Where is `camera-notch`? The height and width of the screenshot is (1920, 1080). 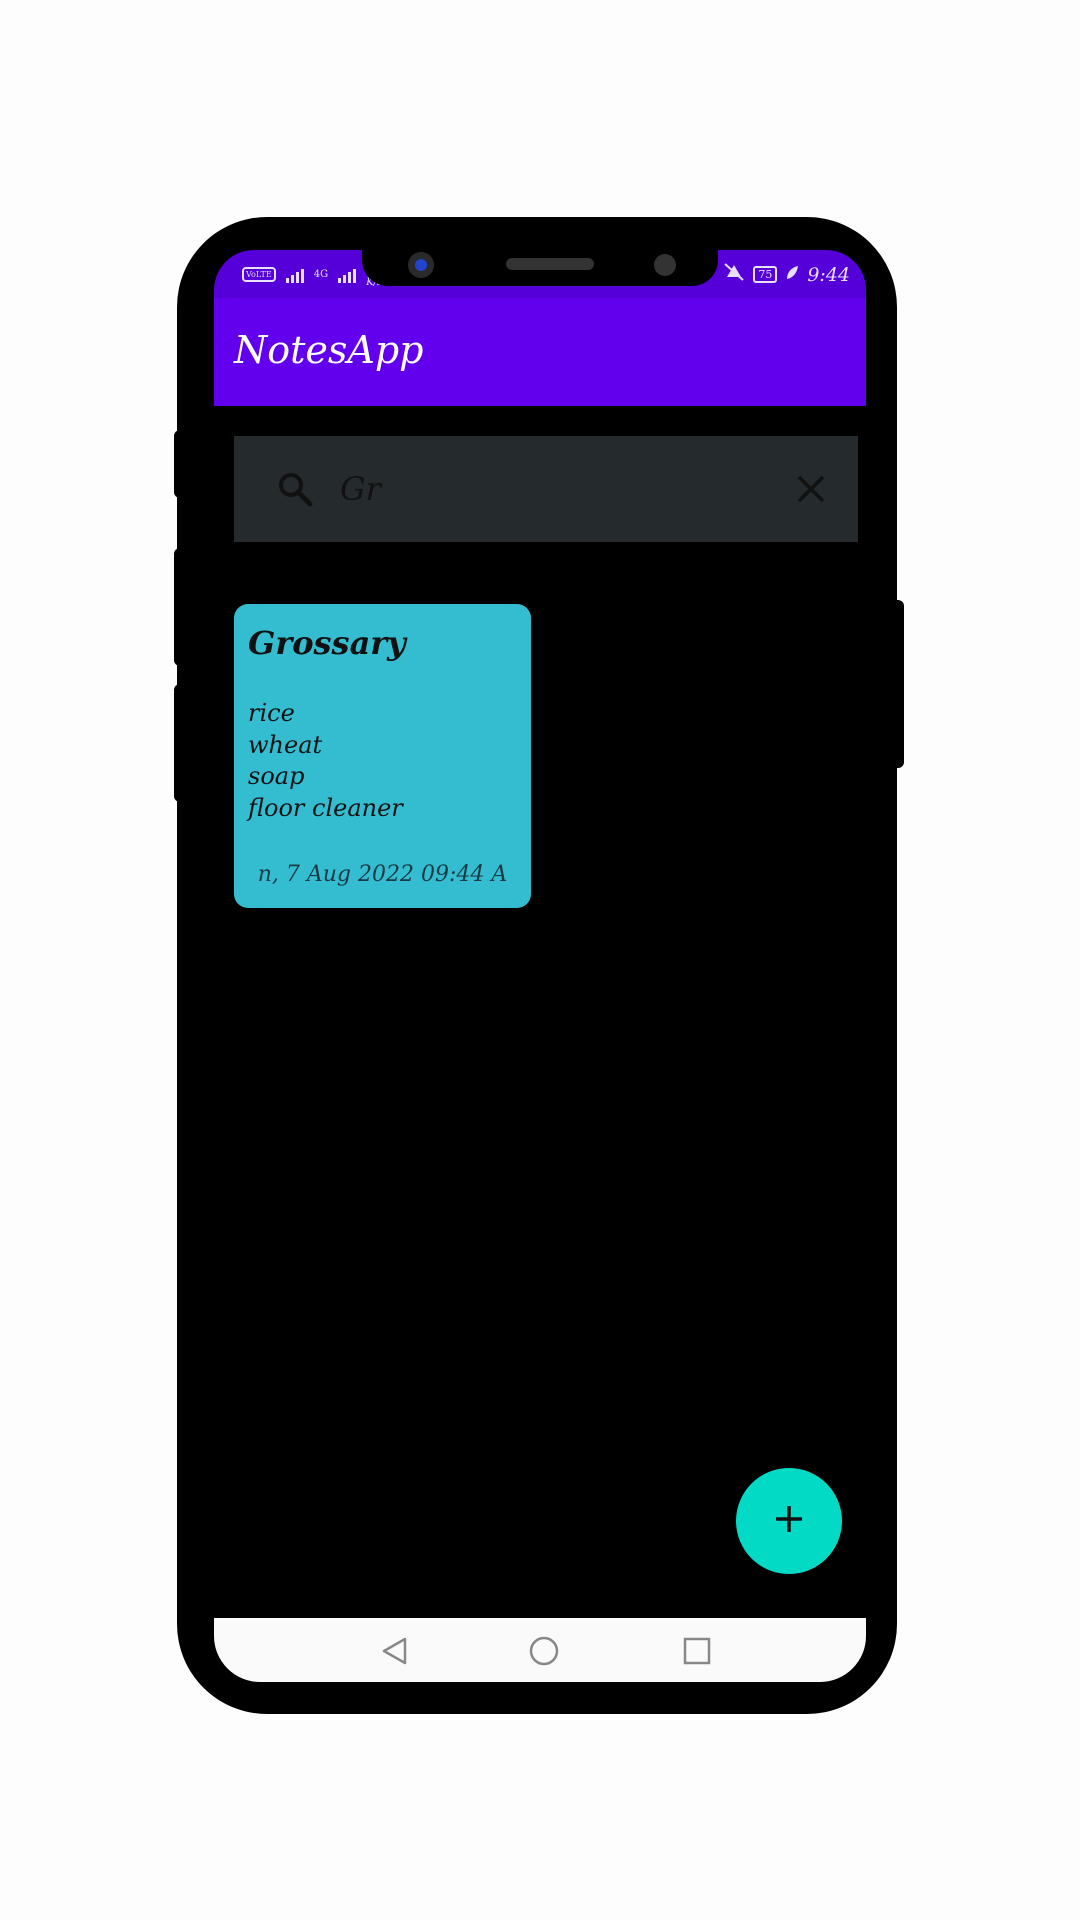
camera-notch is located at coordinates (540, 268).